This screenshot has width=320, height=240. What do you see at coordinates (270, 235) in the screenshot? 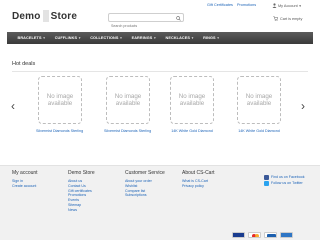
I see `paypal-icon` at bounding box center [270, 235].